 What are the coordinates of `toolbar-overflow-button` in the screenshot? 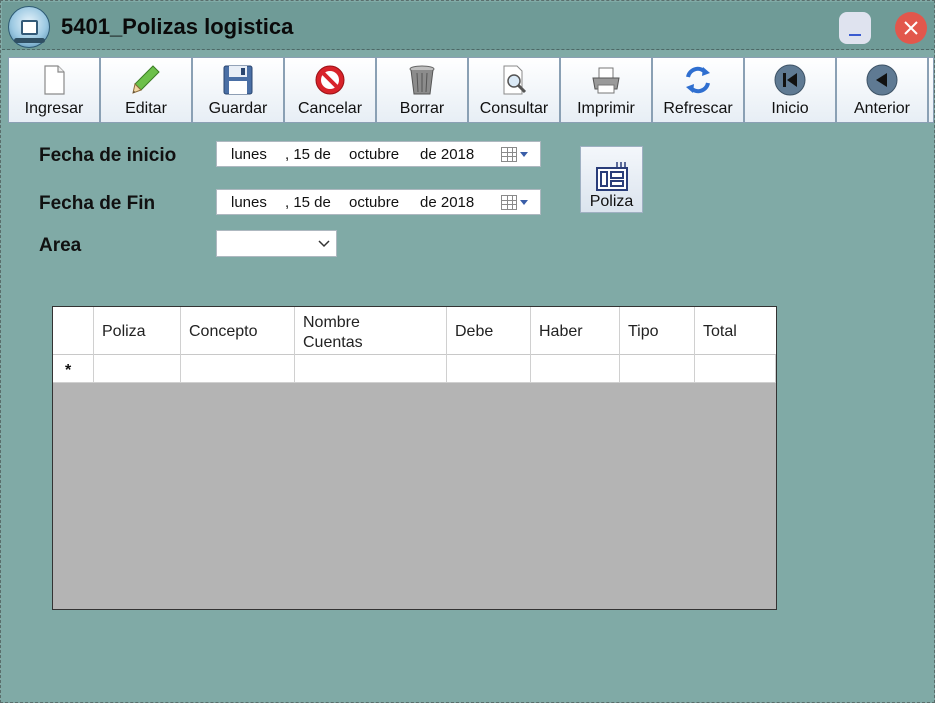 It's located at (931, 90).